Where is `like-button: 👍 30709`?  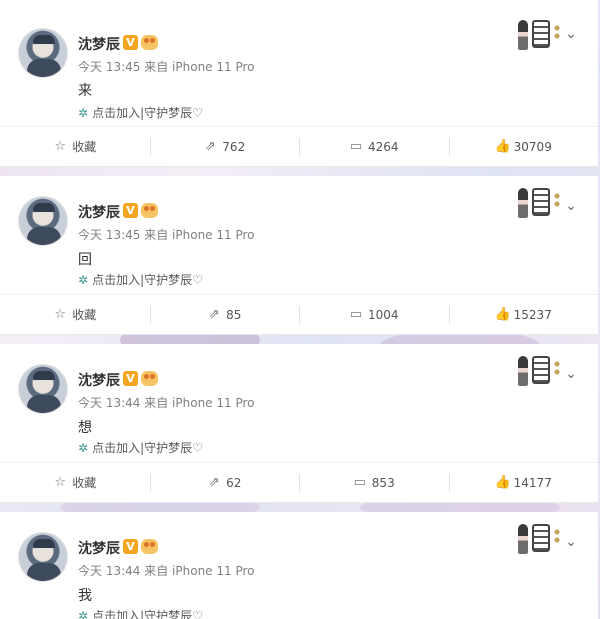 like-button: 👍 30709 is located at coordinates (523, 146).